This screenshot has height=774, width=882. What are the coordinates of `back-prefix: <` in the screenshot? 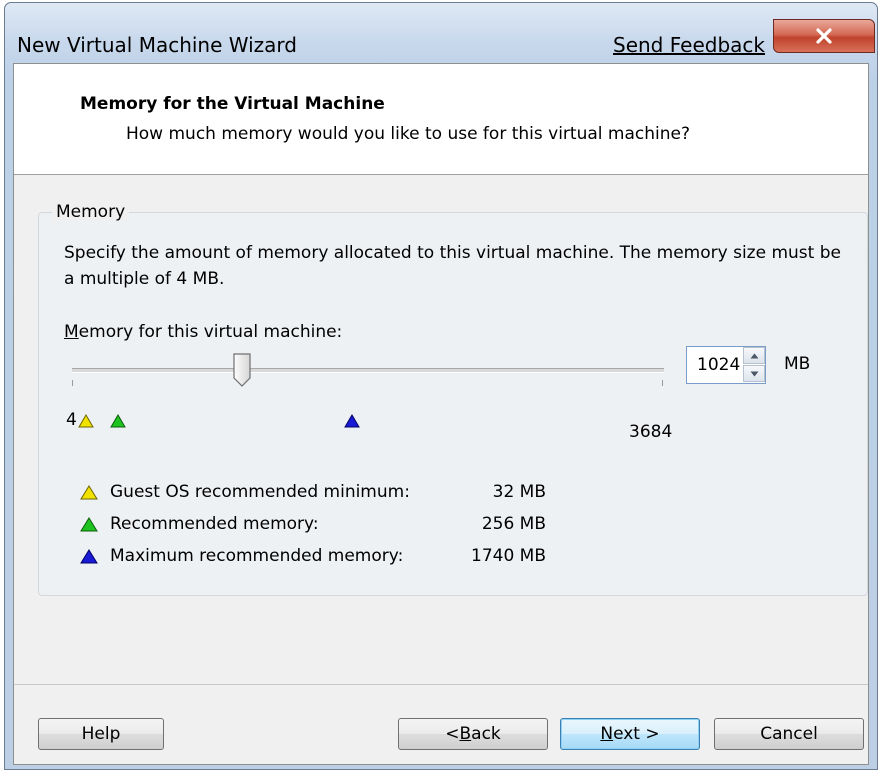 It's located at (452, 734).